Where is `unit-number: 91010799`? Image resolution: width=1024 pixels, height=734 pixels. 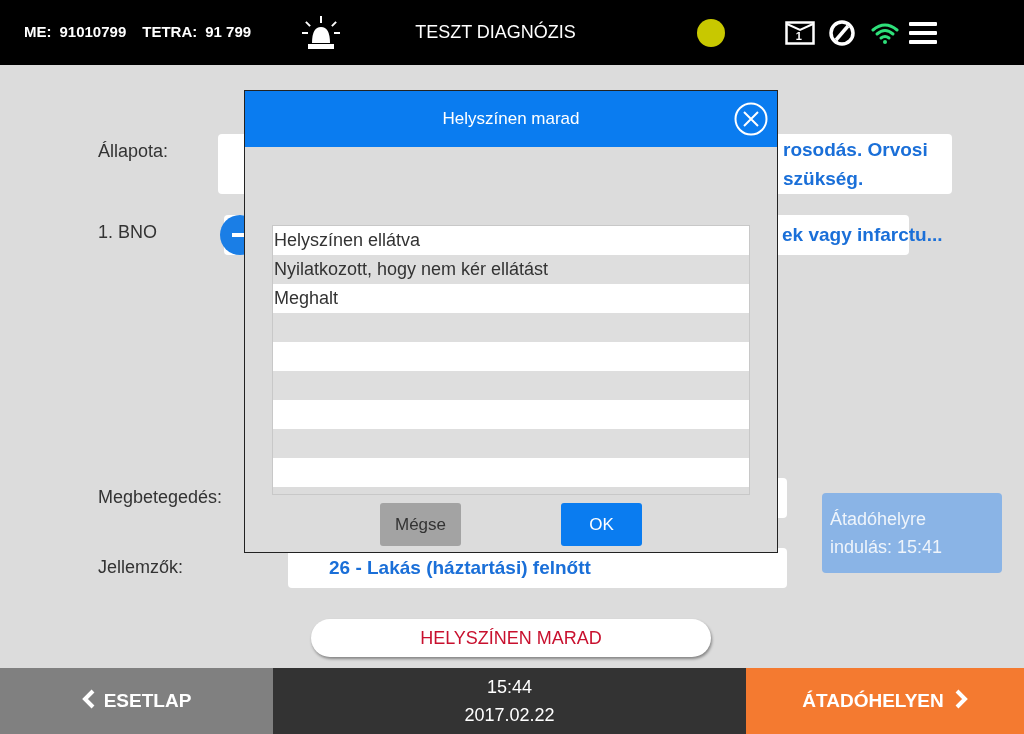
unit-number: 91010799 is located at coordinates (93, 32).